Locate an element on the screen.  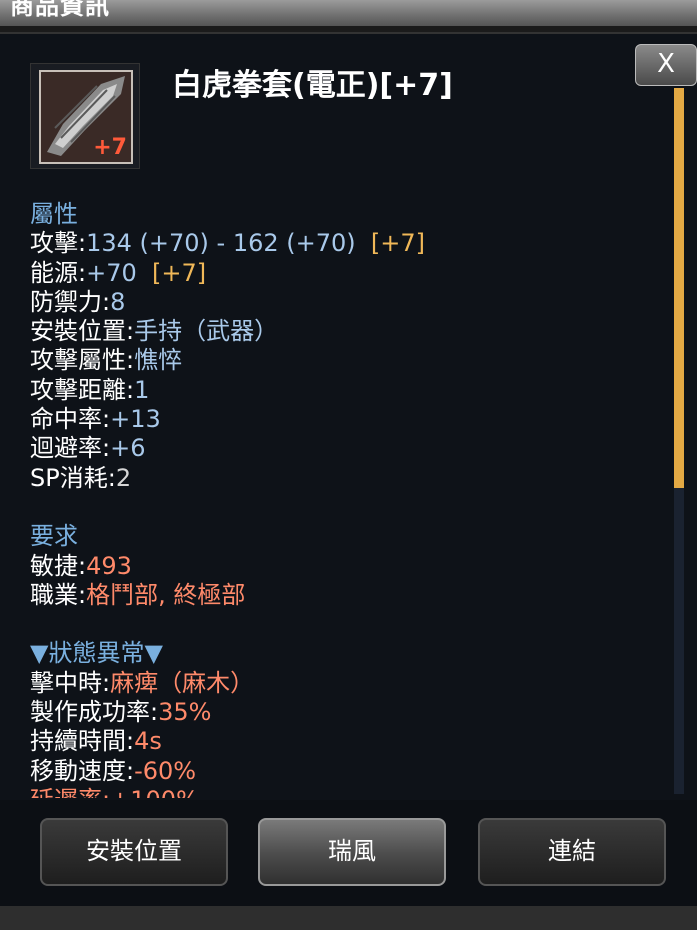
wind-button: 瑞風 is located at coordinates (352, 852).